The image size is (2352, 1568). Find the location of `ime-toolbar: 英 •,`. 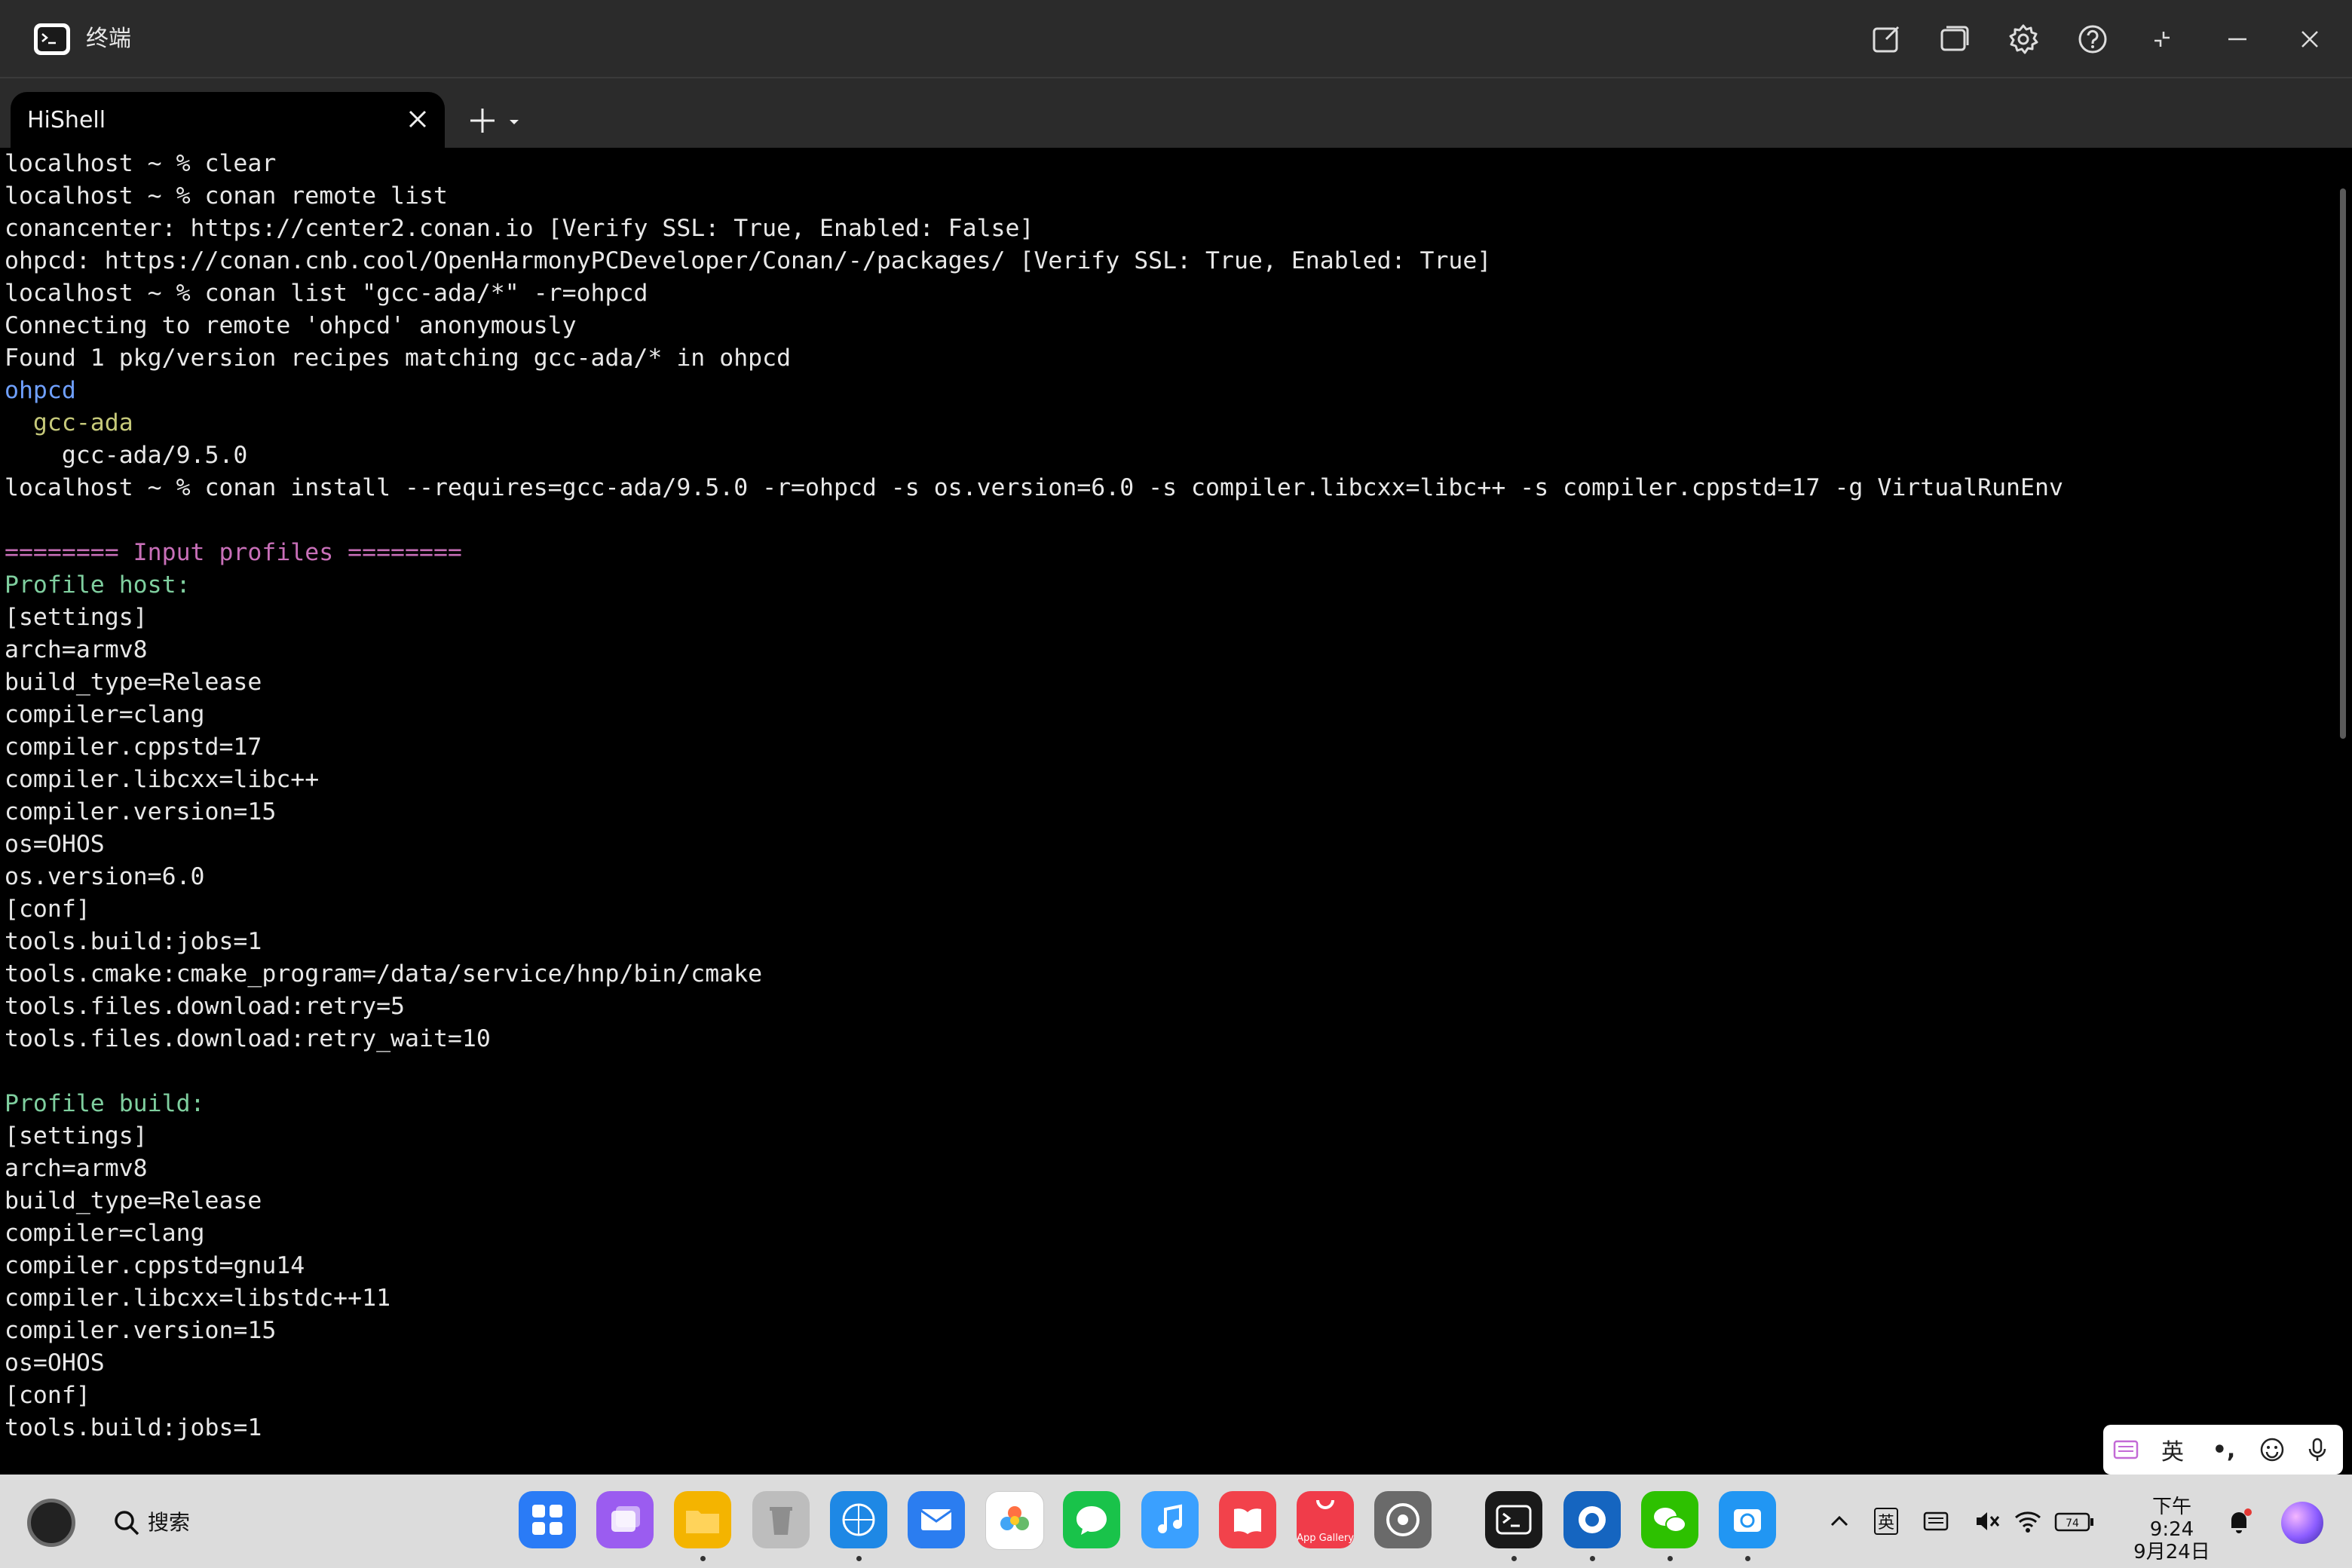

ime-toolbar: 英 •, is located at coordinates (2223, 1450).